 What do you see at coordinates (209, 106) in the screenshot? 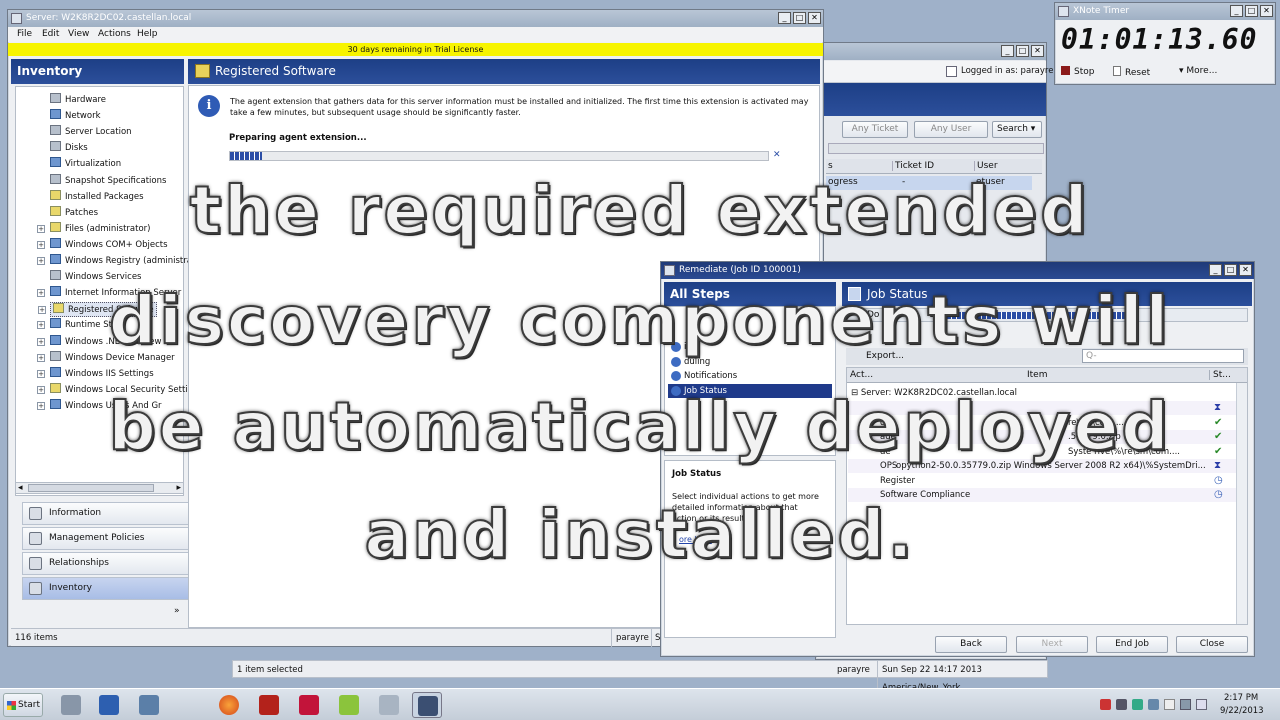
I see `info-icon: i` at bounding box center [209, 106].